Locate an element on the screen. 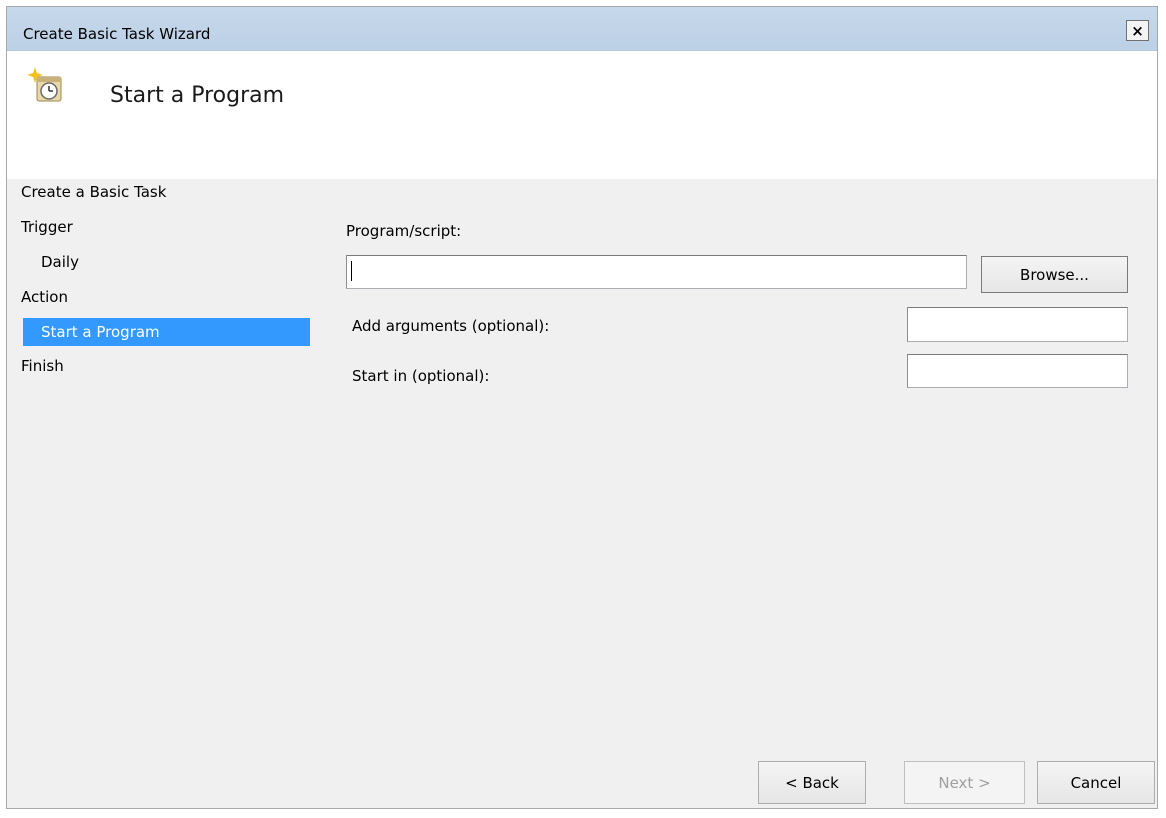  nav-item-label: Start a Program is located at coordinates (100, 332).